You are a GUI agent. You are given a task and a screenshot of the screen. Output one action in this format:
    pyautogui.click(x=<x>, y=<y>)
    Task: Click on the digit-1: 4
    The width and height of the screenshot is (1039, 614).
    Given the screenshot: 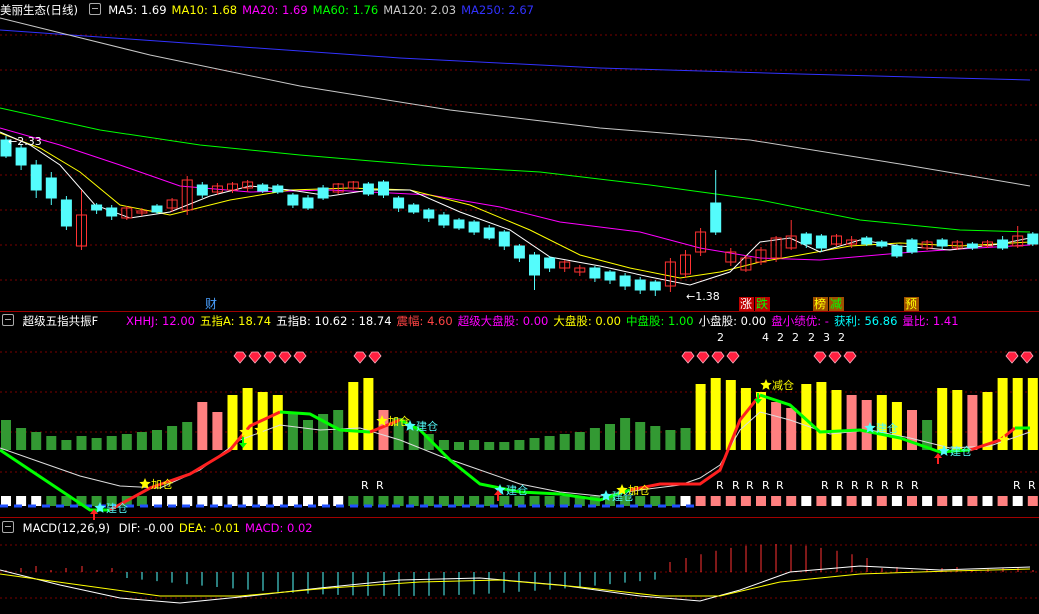 What is the action you would take?
    pyautogui.click(x=765, y=337)
    